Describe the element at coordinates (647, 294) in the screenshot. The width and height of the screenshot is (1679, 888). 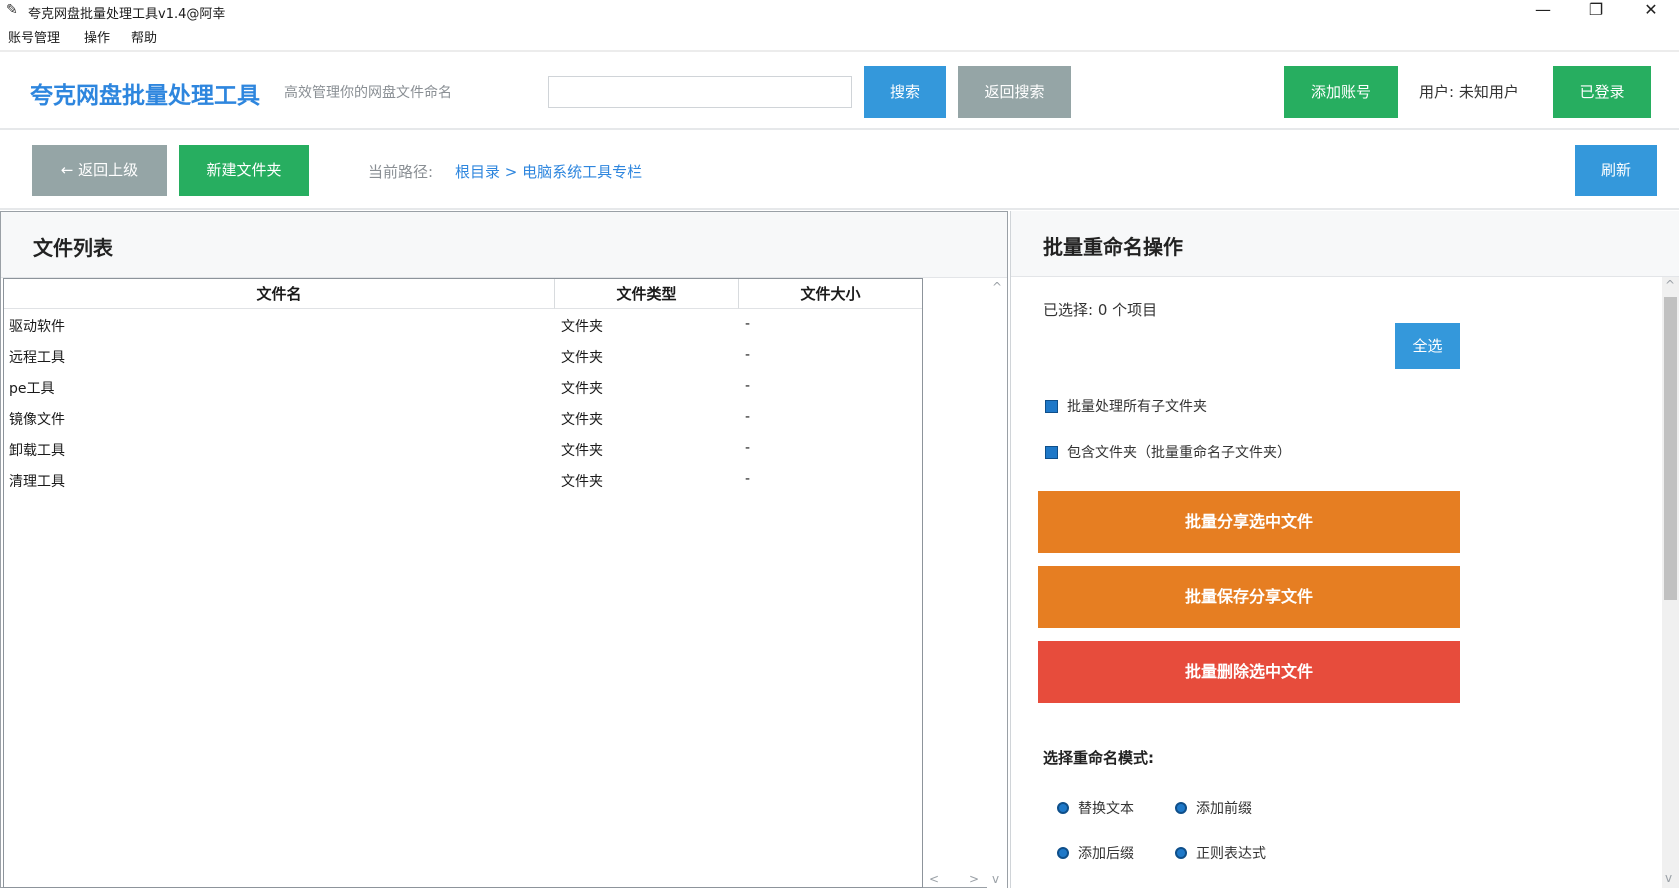
I see `column-header-type: 文件类型` at that location.